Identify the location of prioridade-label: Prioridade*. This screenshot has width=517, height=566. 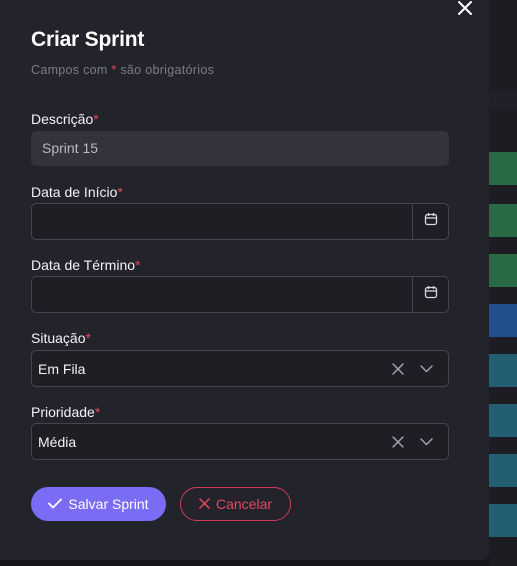
(65, 412).